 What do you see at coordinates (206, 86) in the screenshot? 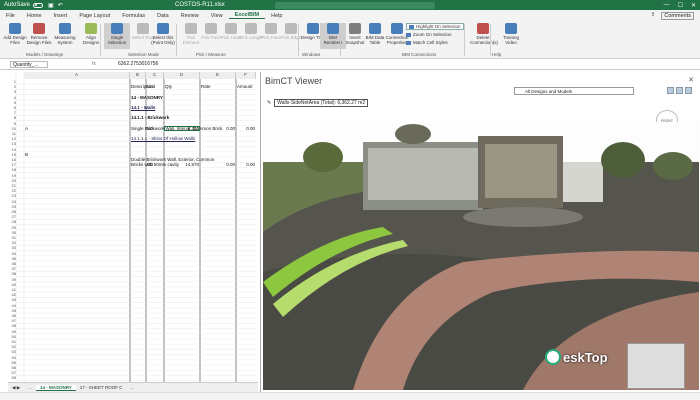
I see `cell-e2: Rate` at bounding box center [206, 86].